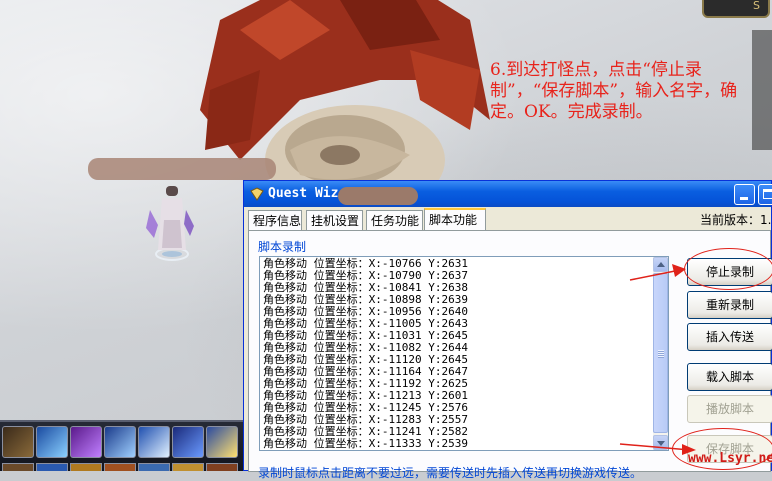 The height and width of the screenshot is (481, 772). What do you see at coordinates (170, 223) in the screenshot?
I see `player-character` at bounding box center [170, 223].